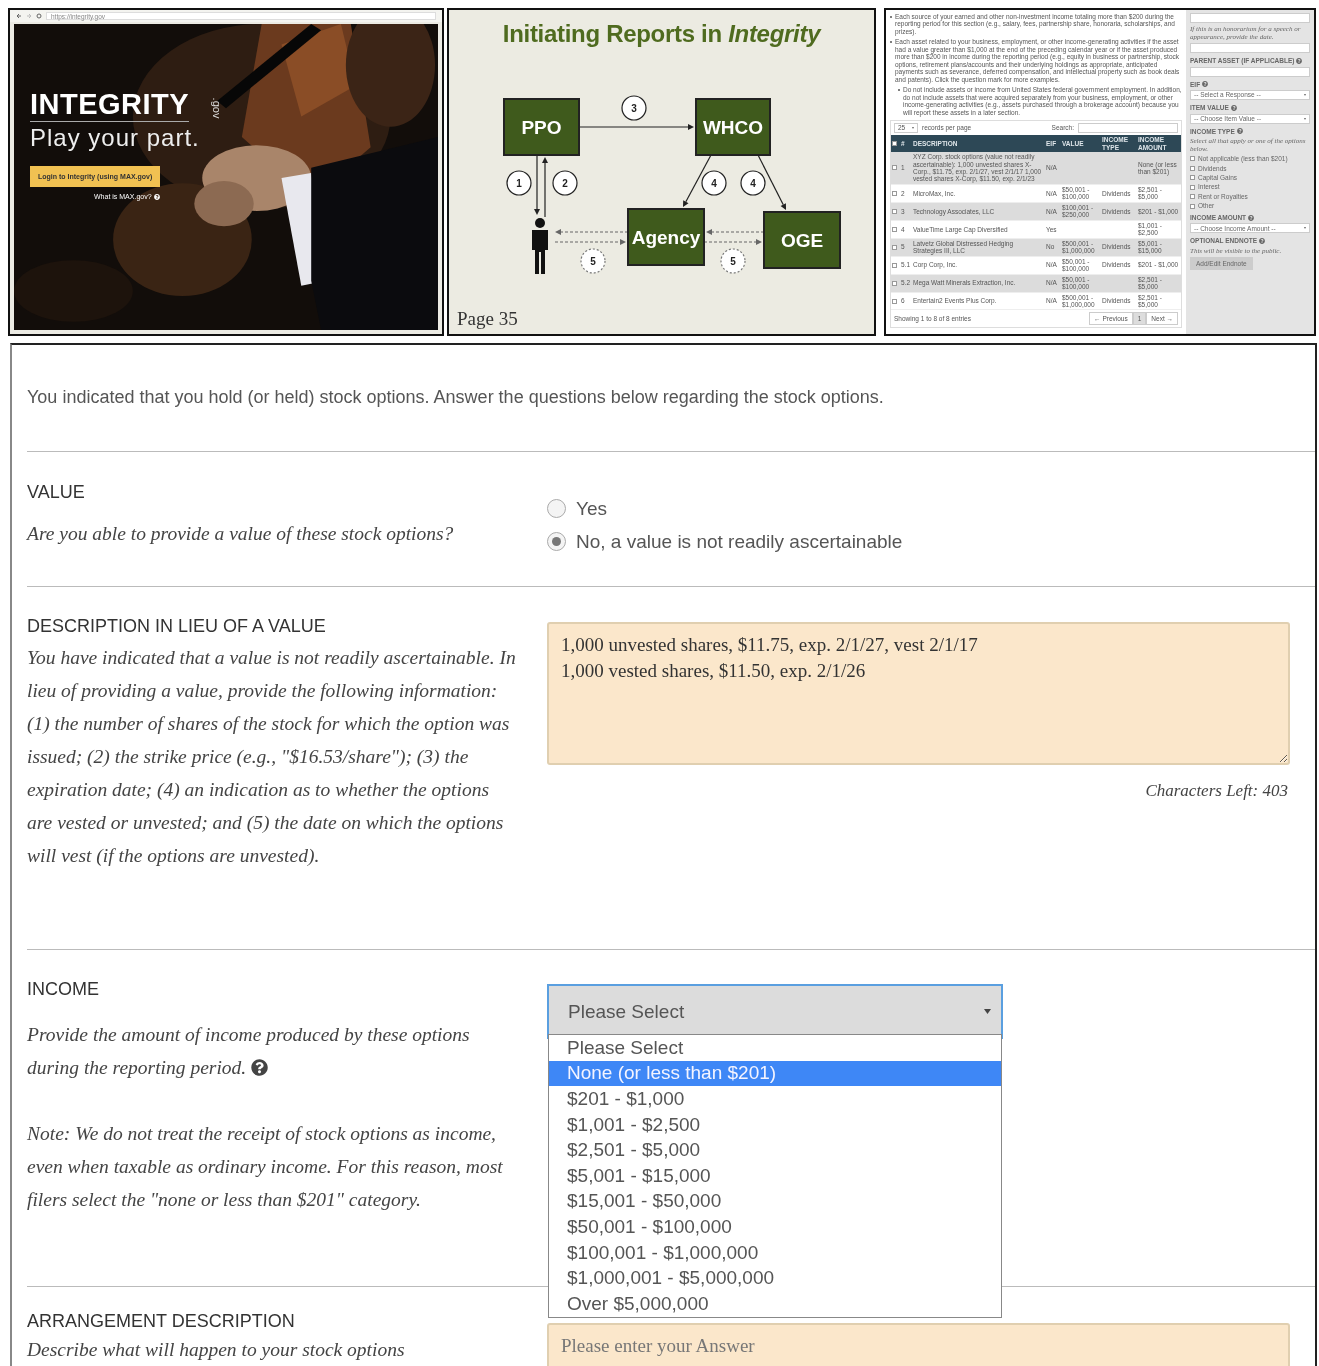  What do you see at coordinates (519, 183) in the screenshot?
I see `step-number: 1` at bounding box center [519, 183].